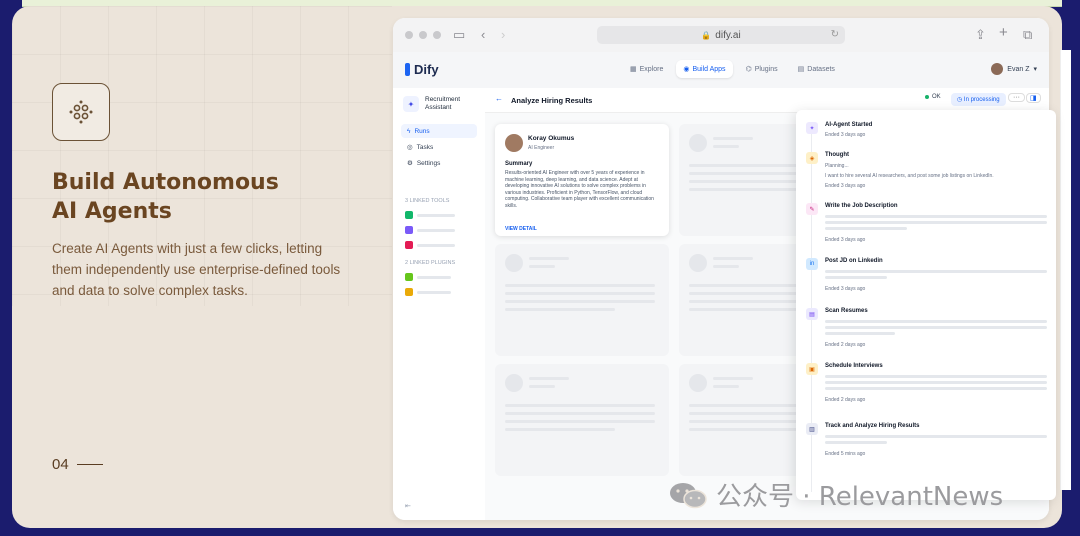 The image size is (1080, 536). Describe the element at coordinates (408, 506) in the screenshot. I see `collapse-sidebar-icon: ⇤` at that location.